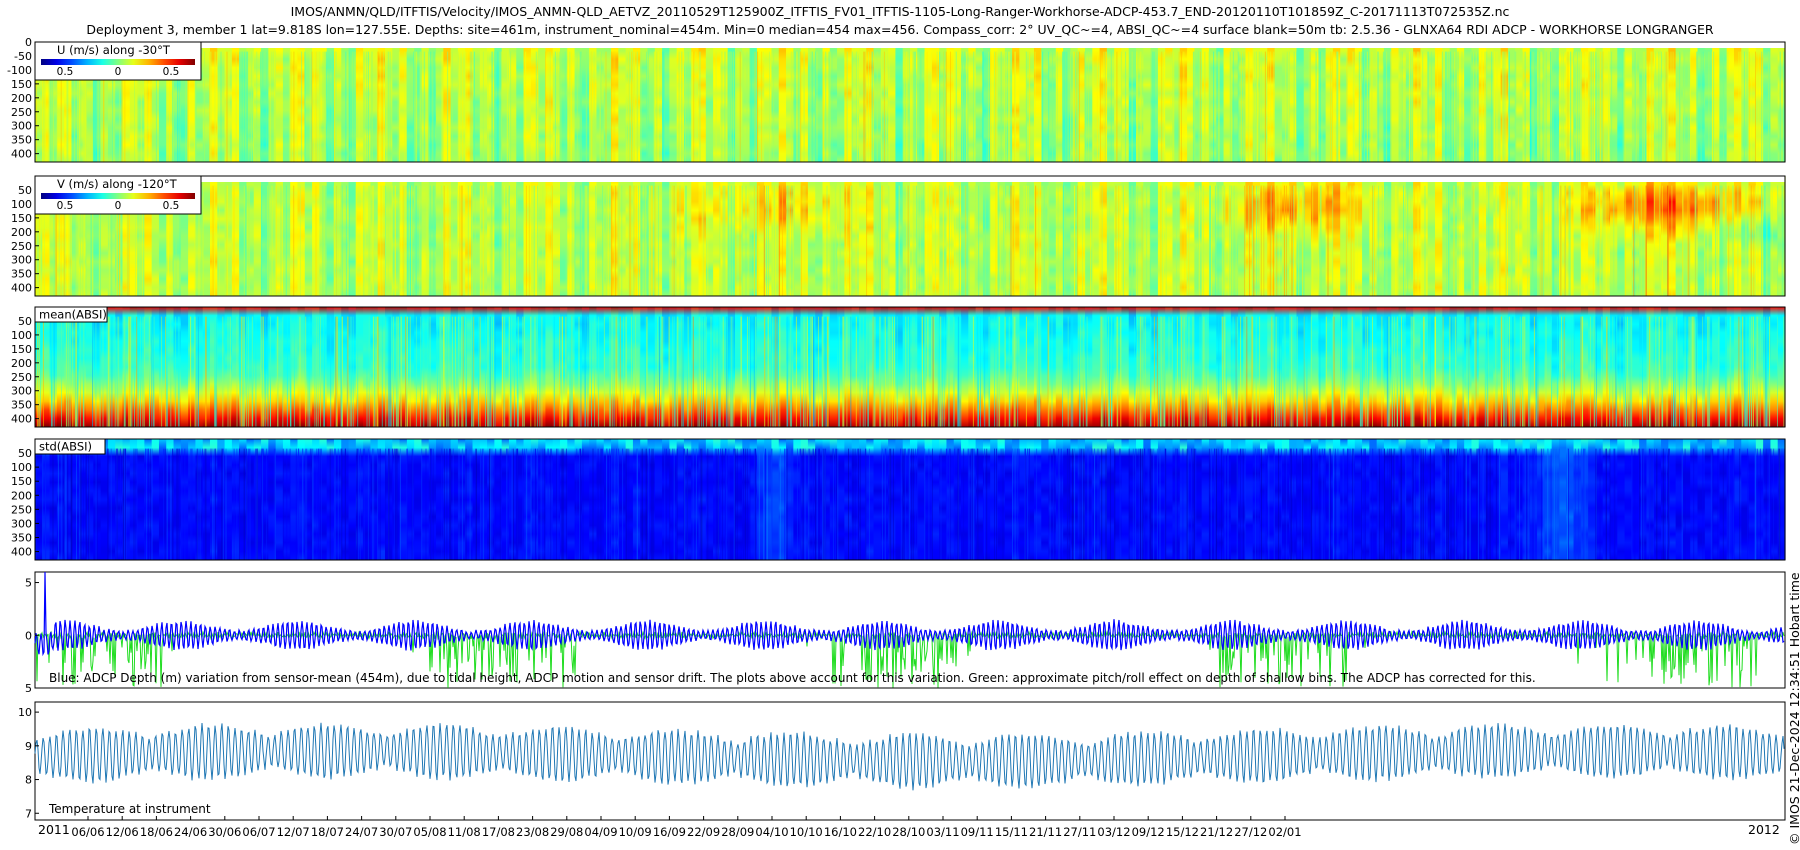  What do you see at coordinates (1216, 832) in the screenshot?
I see `x-tick-label: 21/12` at bounding box center [1216, 832].